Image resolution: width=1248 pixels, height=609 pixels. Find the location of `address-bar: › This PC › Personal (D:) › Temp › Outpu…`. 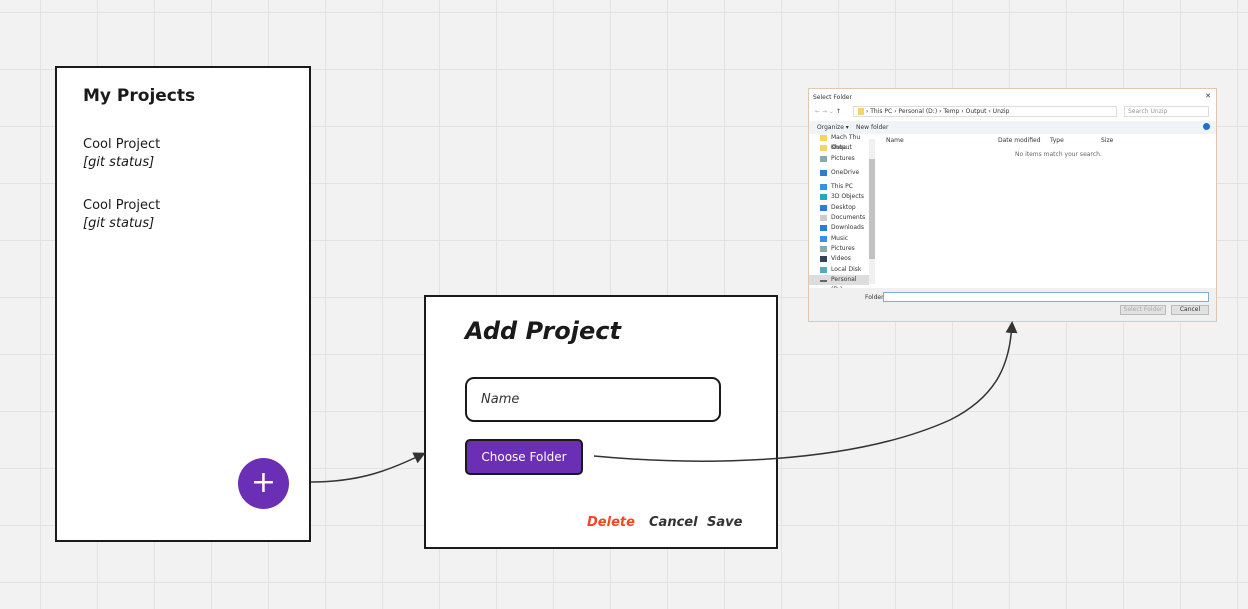

address-bar: › This PC › Personal (D:) › Temp › Outpu… is located at coordinates (985, 111).